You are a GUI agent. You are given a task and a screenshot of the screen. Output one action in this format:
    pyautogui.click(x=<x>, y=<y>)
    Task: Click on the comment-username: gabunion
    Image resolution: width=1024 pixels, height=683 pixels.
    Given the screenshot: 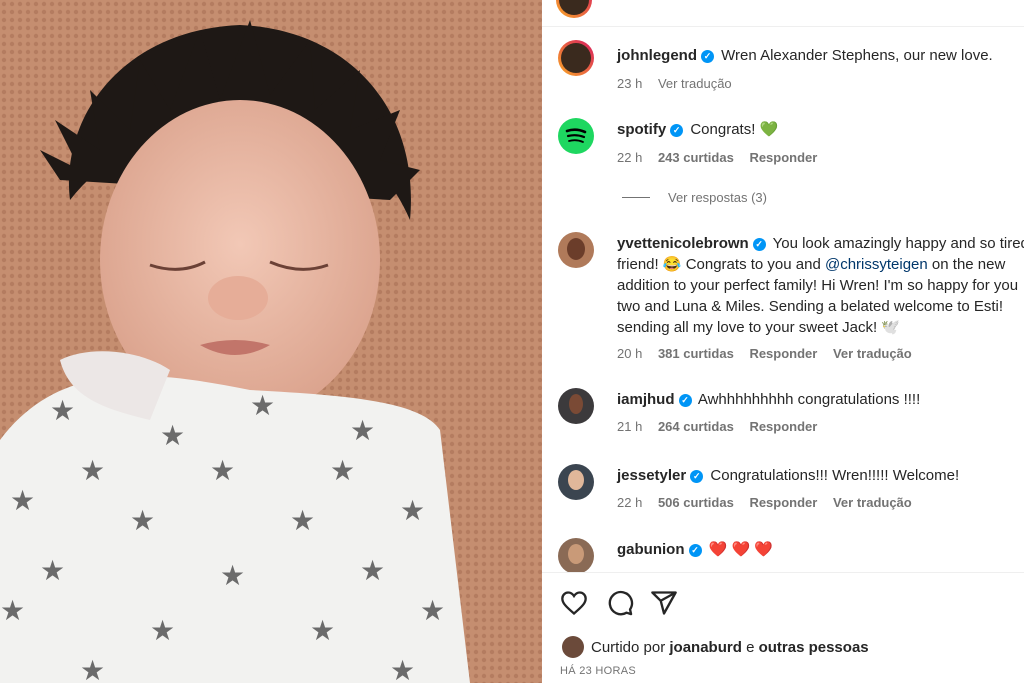 What is the action you would take?
    pyautogui.click(x=651, y=549)
    